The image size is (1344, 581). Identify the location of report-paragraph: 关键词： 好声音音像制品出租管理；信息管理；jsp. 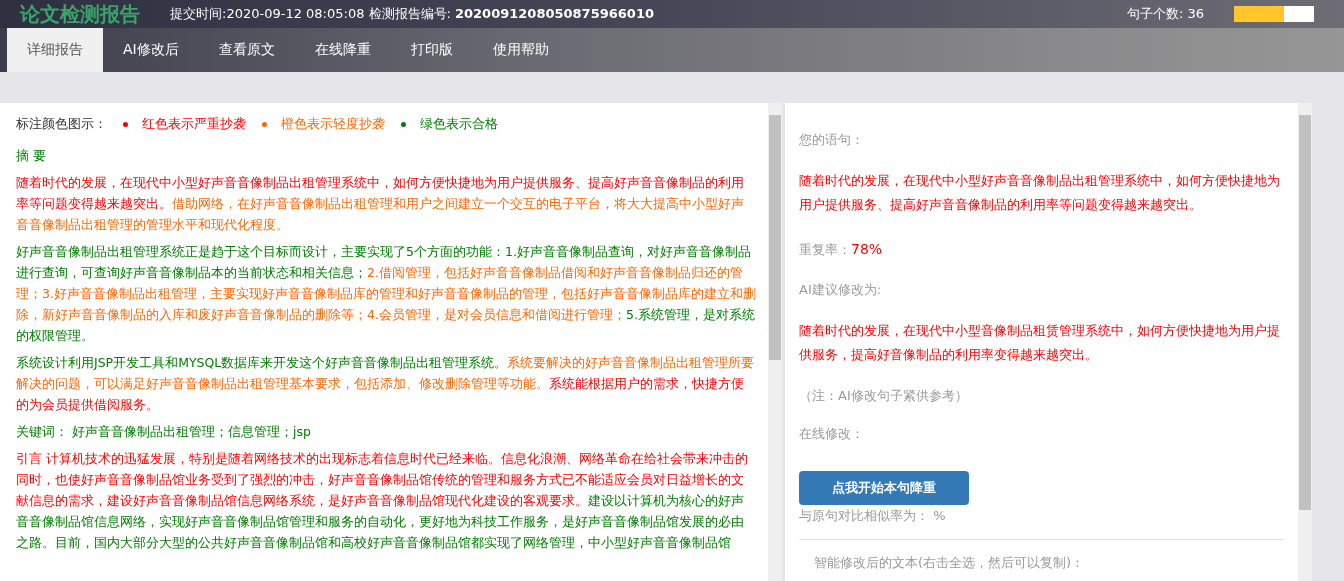
(164, 432).